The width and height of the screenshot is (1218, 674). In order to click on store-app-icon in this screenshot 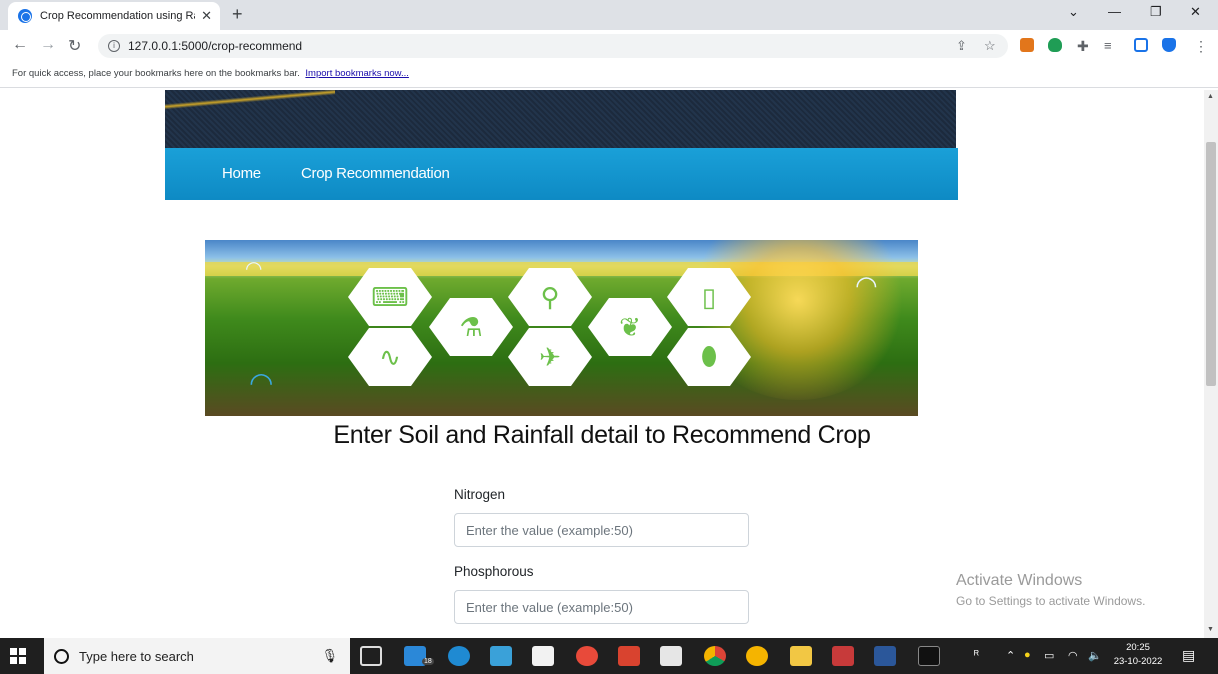, I will do `click(501, 656)`.